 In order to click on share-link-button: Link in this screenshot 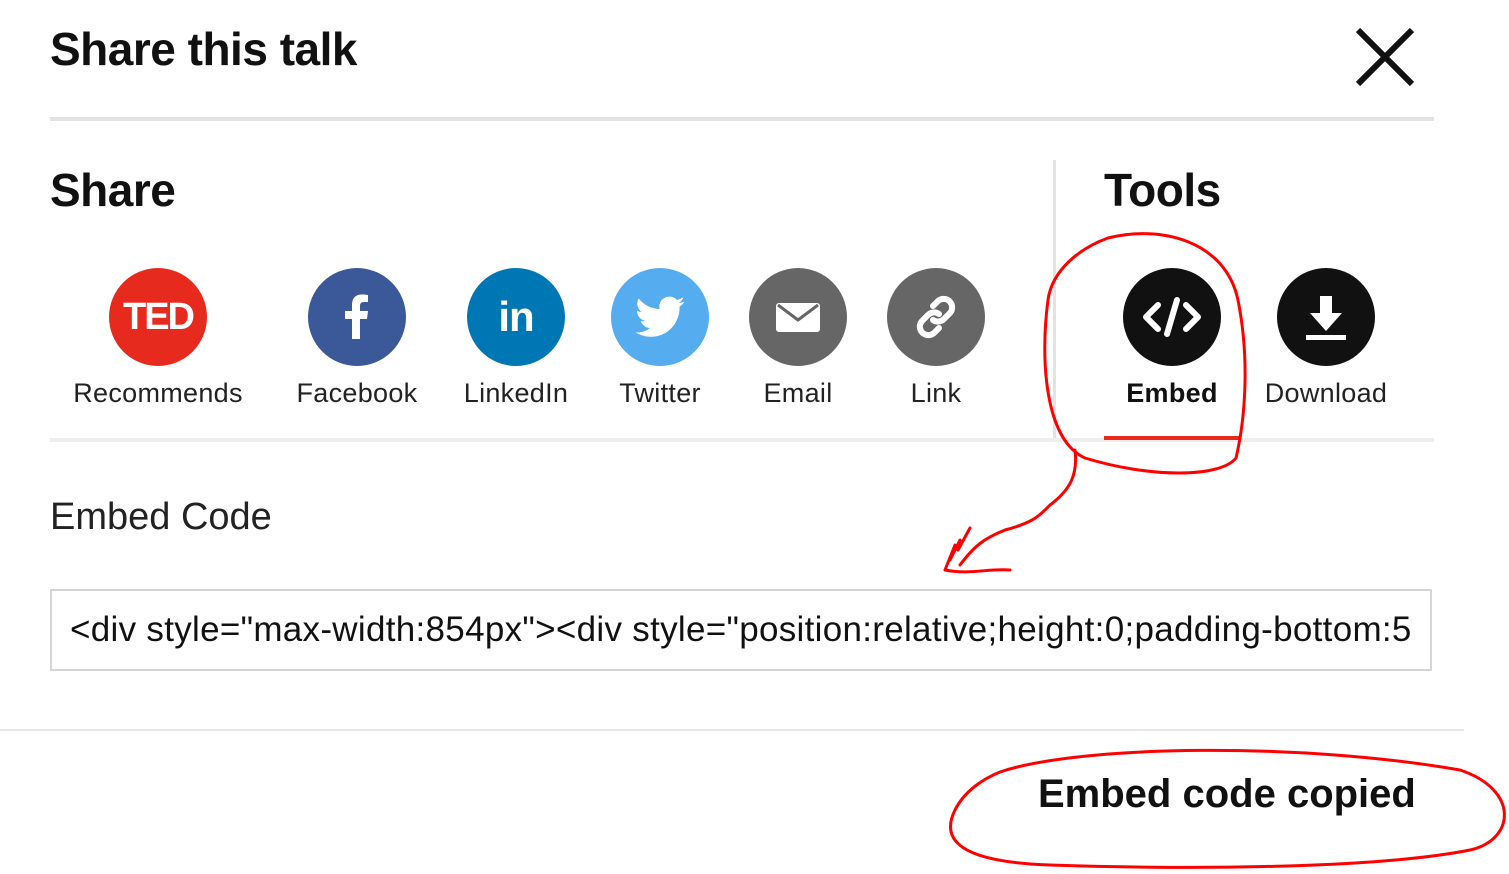, I will do `click(936, 338)`.